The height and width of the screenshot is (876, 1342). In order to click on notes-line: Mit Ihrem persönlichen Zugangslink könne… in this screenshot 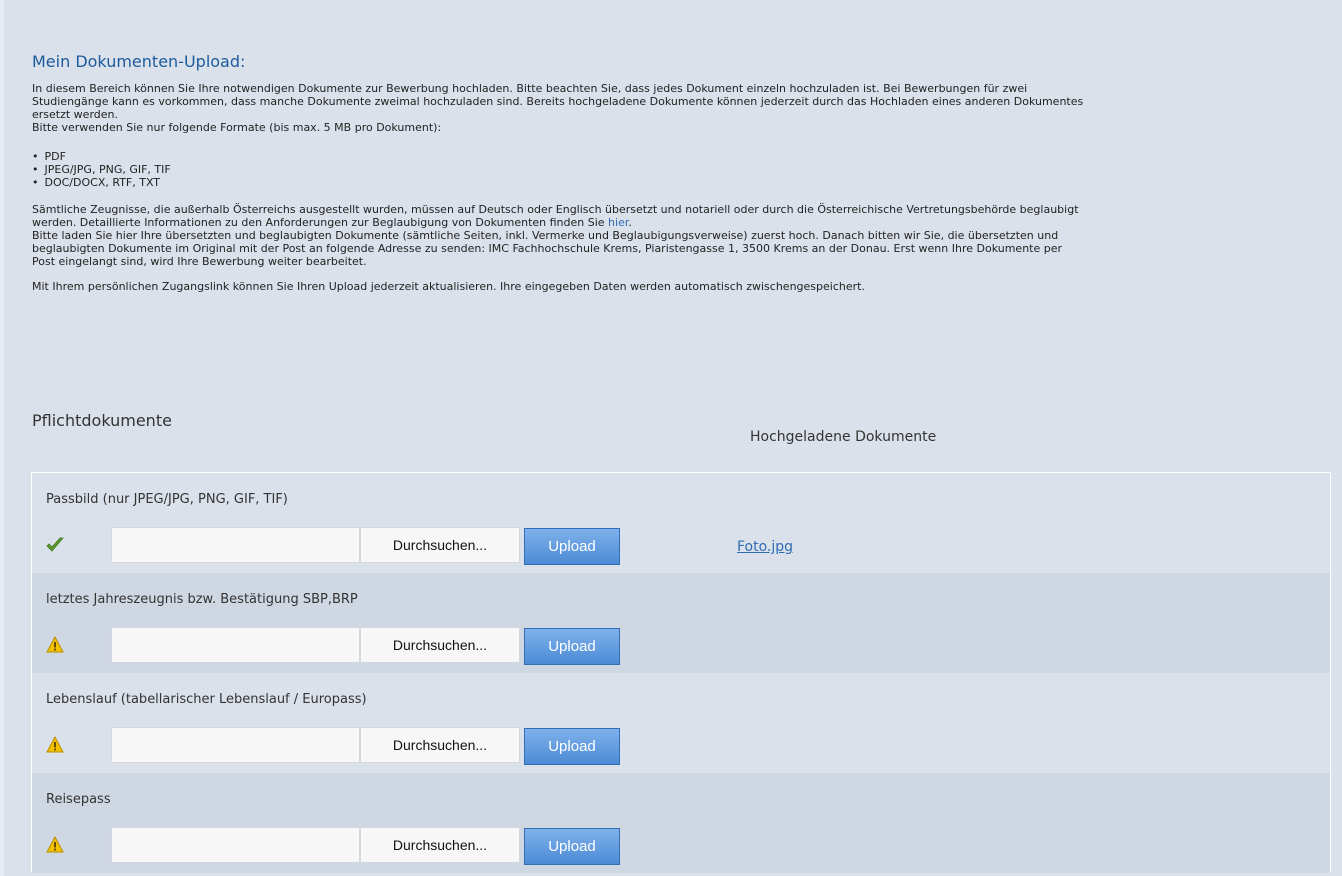, I will do `click(448, 286)`.